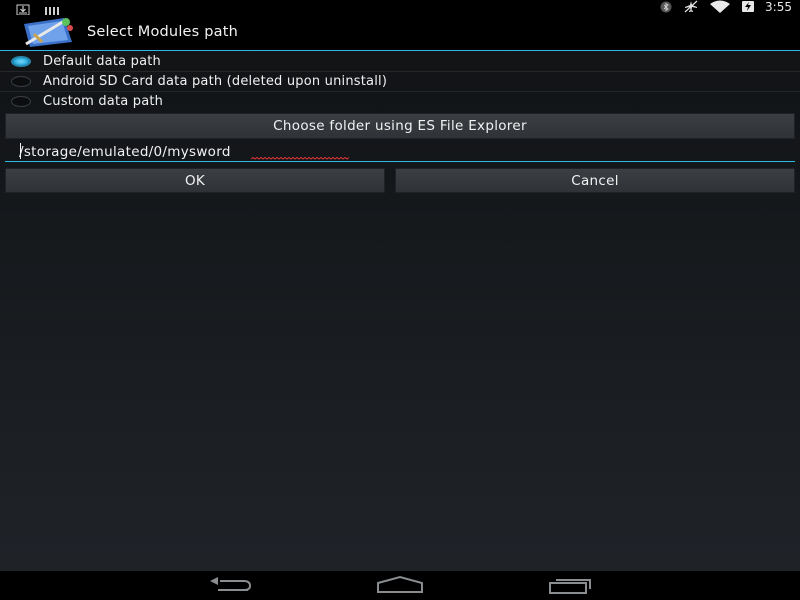 The image size is (800, 600). I want to click on radio-option-custom: Custom data path, so click(400, 101).